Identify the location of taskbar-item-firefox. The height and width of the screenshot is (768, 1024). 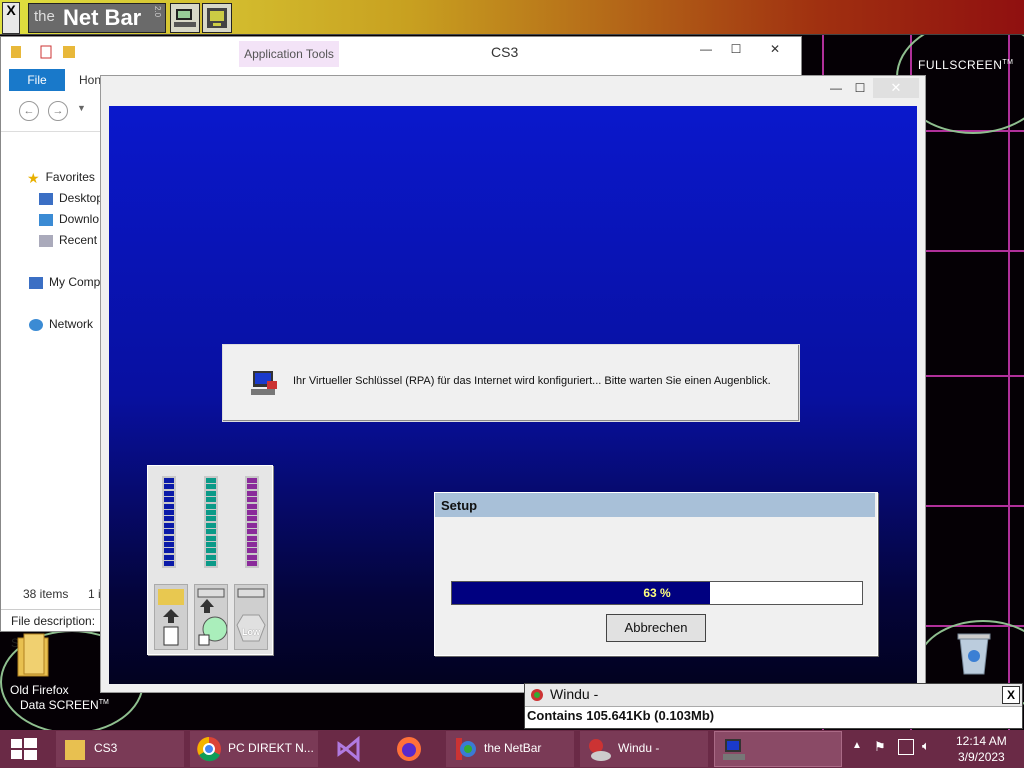
(412, 749).